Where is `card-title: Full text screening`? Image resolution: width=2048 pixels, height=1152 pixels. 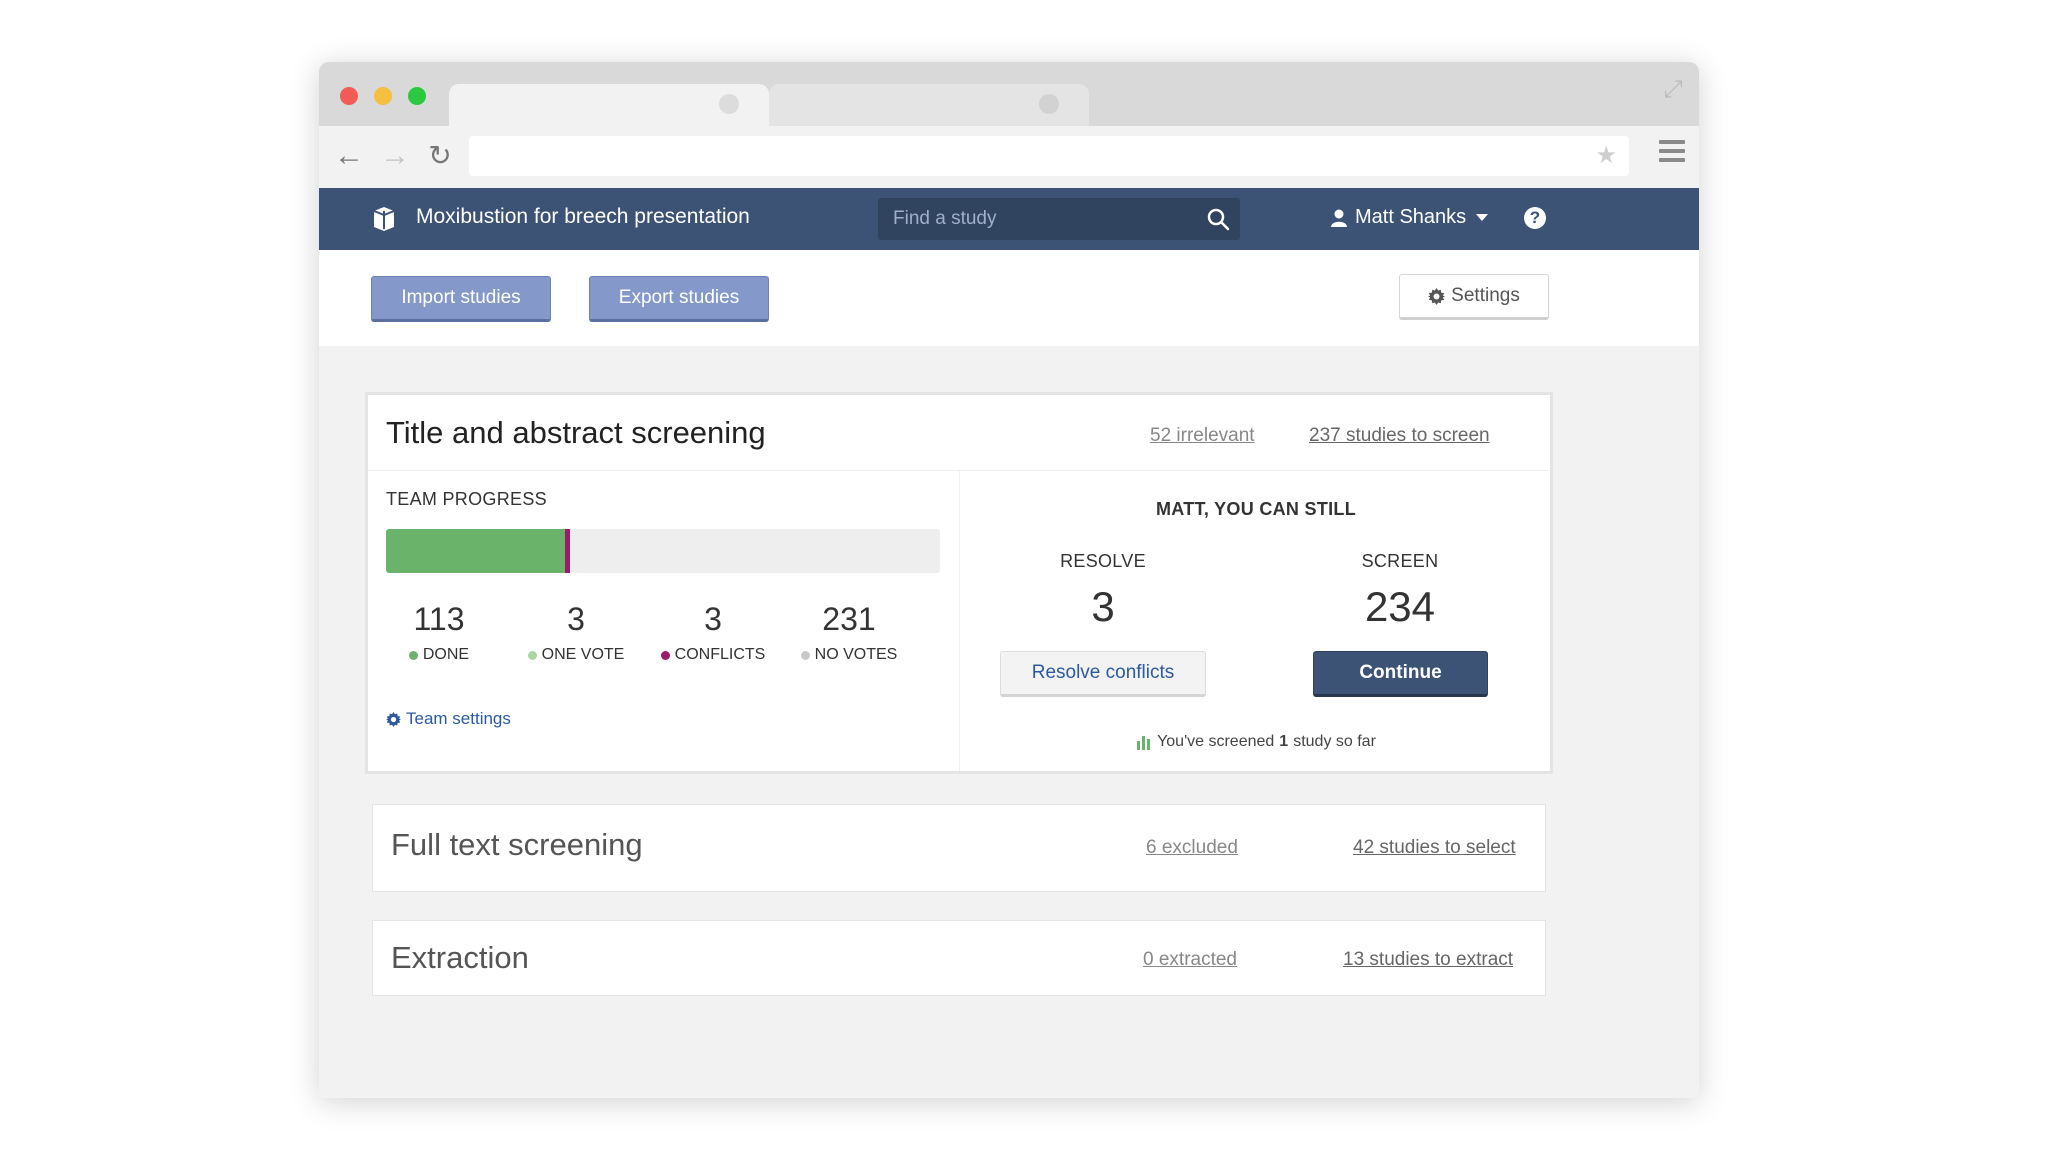
card-title: Full text screening is located at coordinates (517, 844).